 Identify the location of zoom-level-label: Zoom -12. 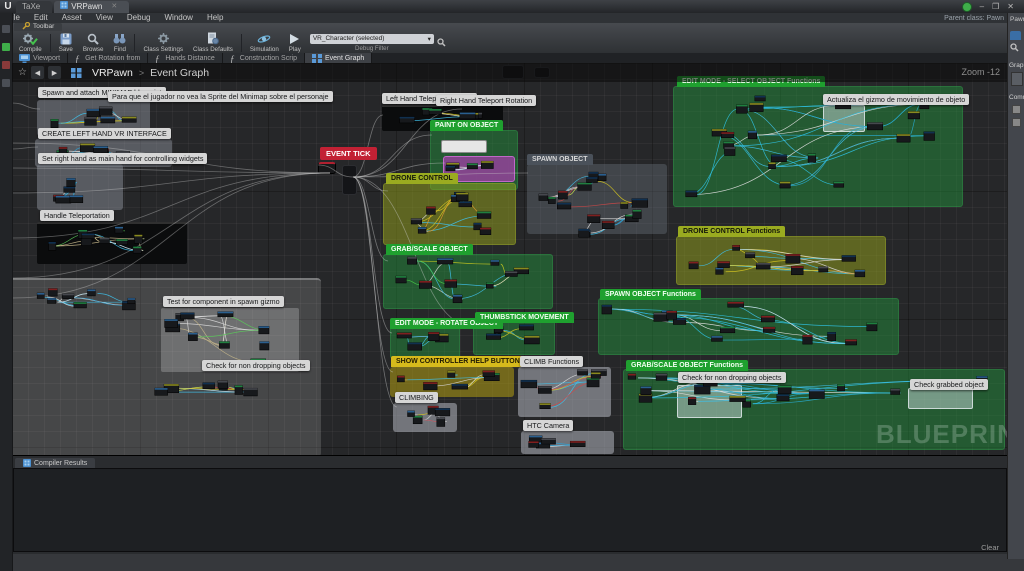
(980, 72).